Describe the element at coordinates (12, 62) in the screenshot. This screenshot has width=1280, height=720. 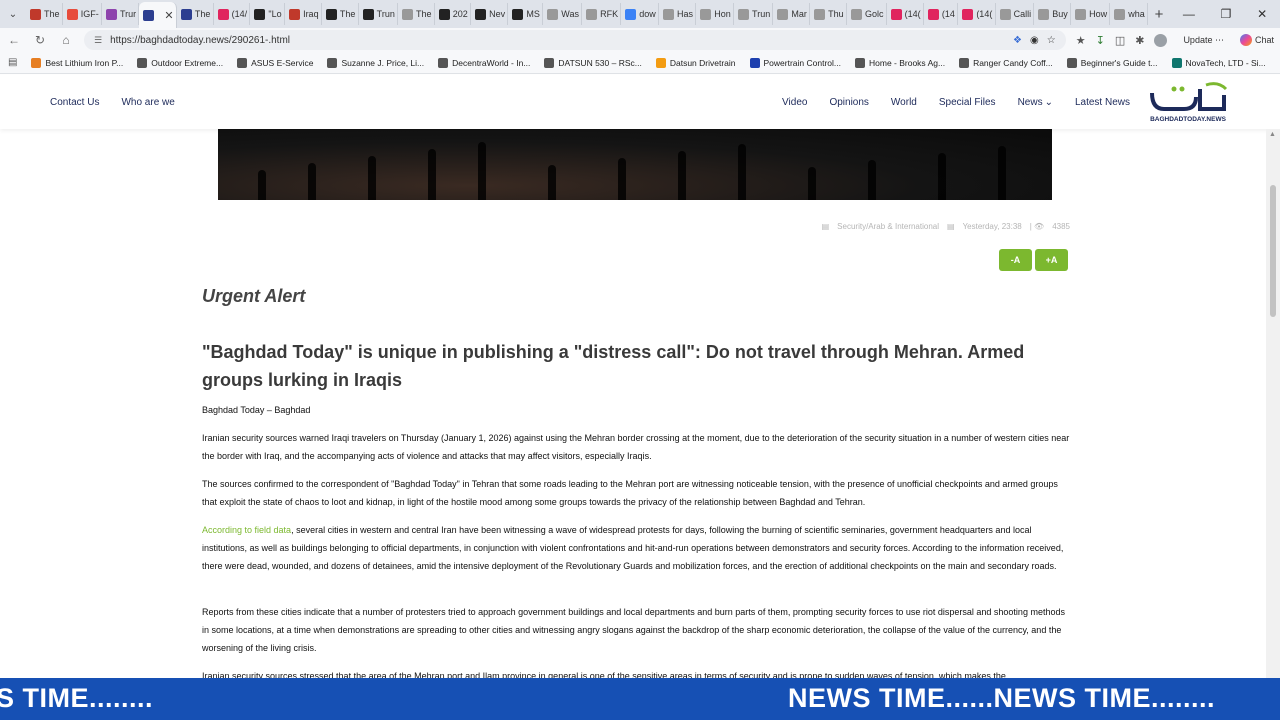
I see `sidebar-toggle-icon: ▤` at that location.